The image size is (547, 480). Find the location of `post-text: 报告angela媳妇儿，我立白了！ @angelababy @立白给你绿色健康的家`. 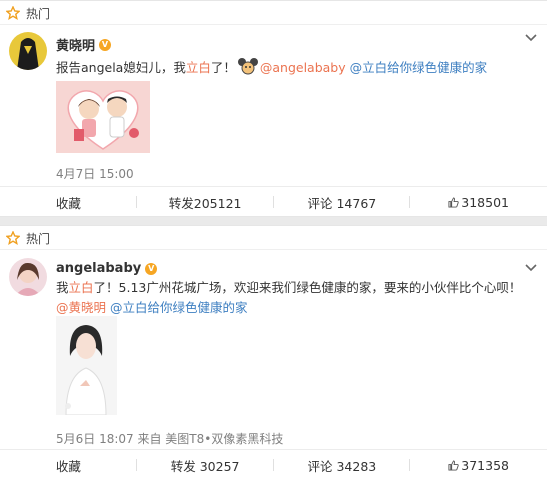

post-text: 报告angela媳妇儿，我立白了！ @angelababy @立白给你绿色健康的家 is located at coordinates (291, 67).